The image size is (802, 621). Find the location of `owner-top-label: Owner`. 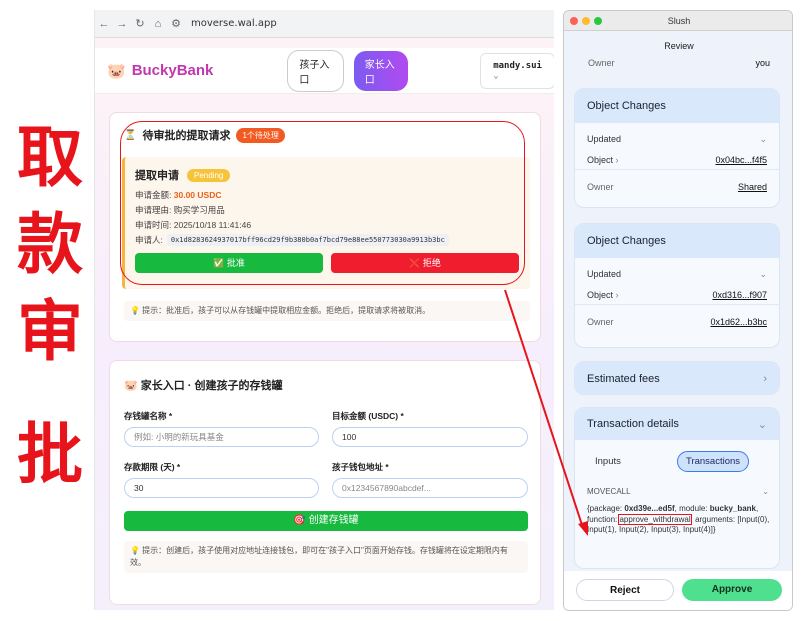

owner-top-label: Owner is located at coordinates (601, 63).